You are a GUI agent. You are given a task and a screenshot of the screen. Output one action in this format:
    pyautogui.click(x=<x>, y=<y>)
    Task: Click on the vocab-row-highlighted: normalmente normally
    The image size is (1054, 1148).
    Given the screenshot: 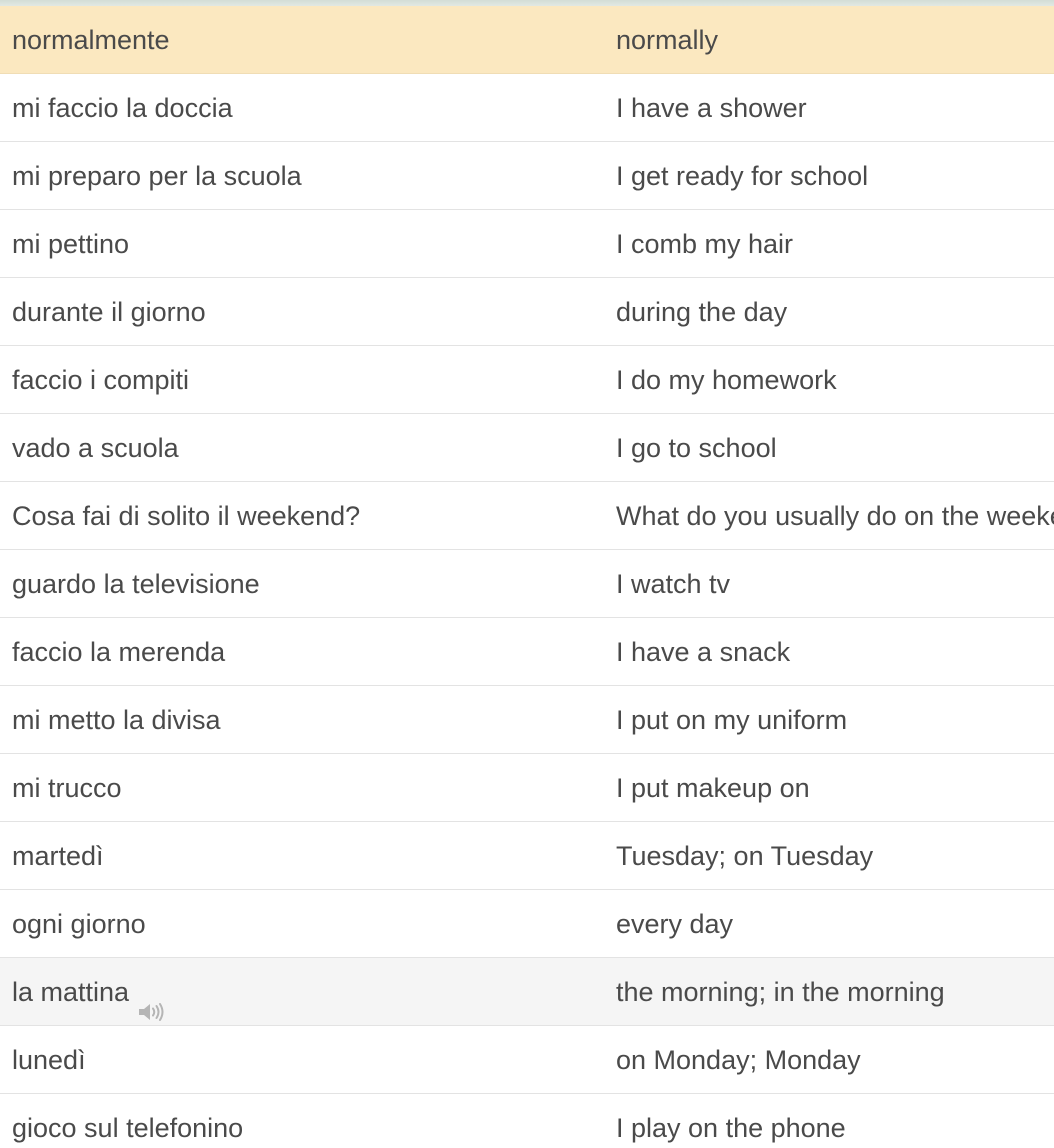 What is the action you would take?
    pyautogui.click(x=527, y=40)
    